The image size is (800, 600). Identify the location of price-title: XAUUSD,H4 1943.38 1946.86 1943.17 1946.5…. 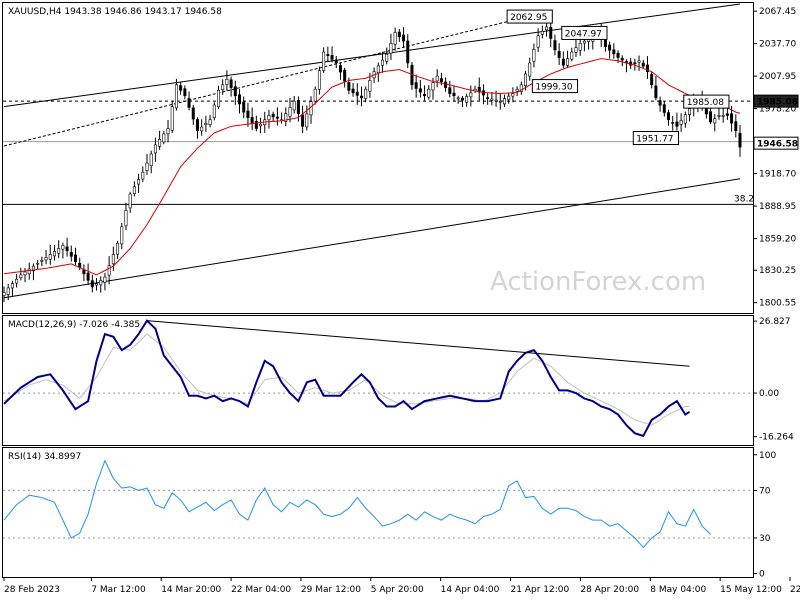
(115, 12).